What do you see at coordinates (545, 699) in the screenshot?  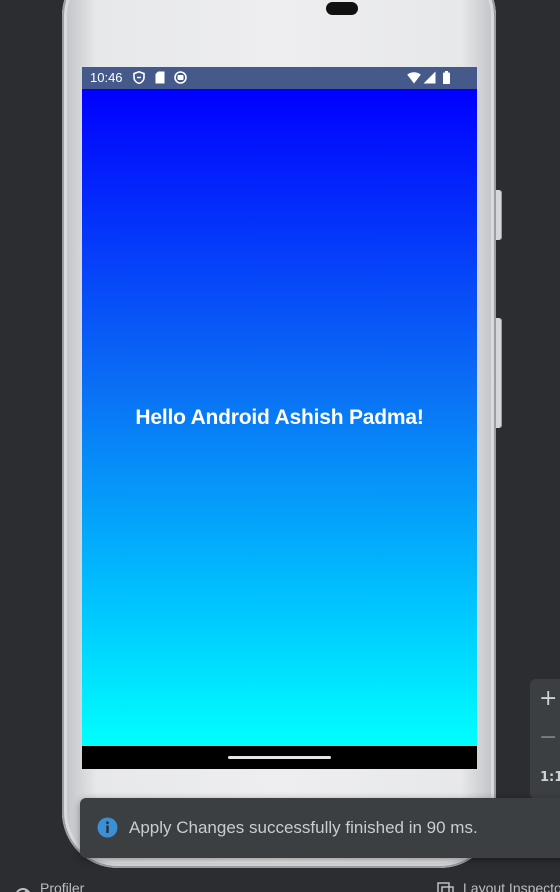 I see `zoom-in-button: +` at bounding box center [545, 699].